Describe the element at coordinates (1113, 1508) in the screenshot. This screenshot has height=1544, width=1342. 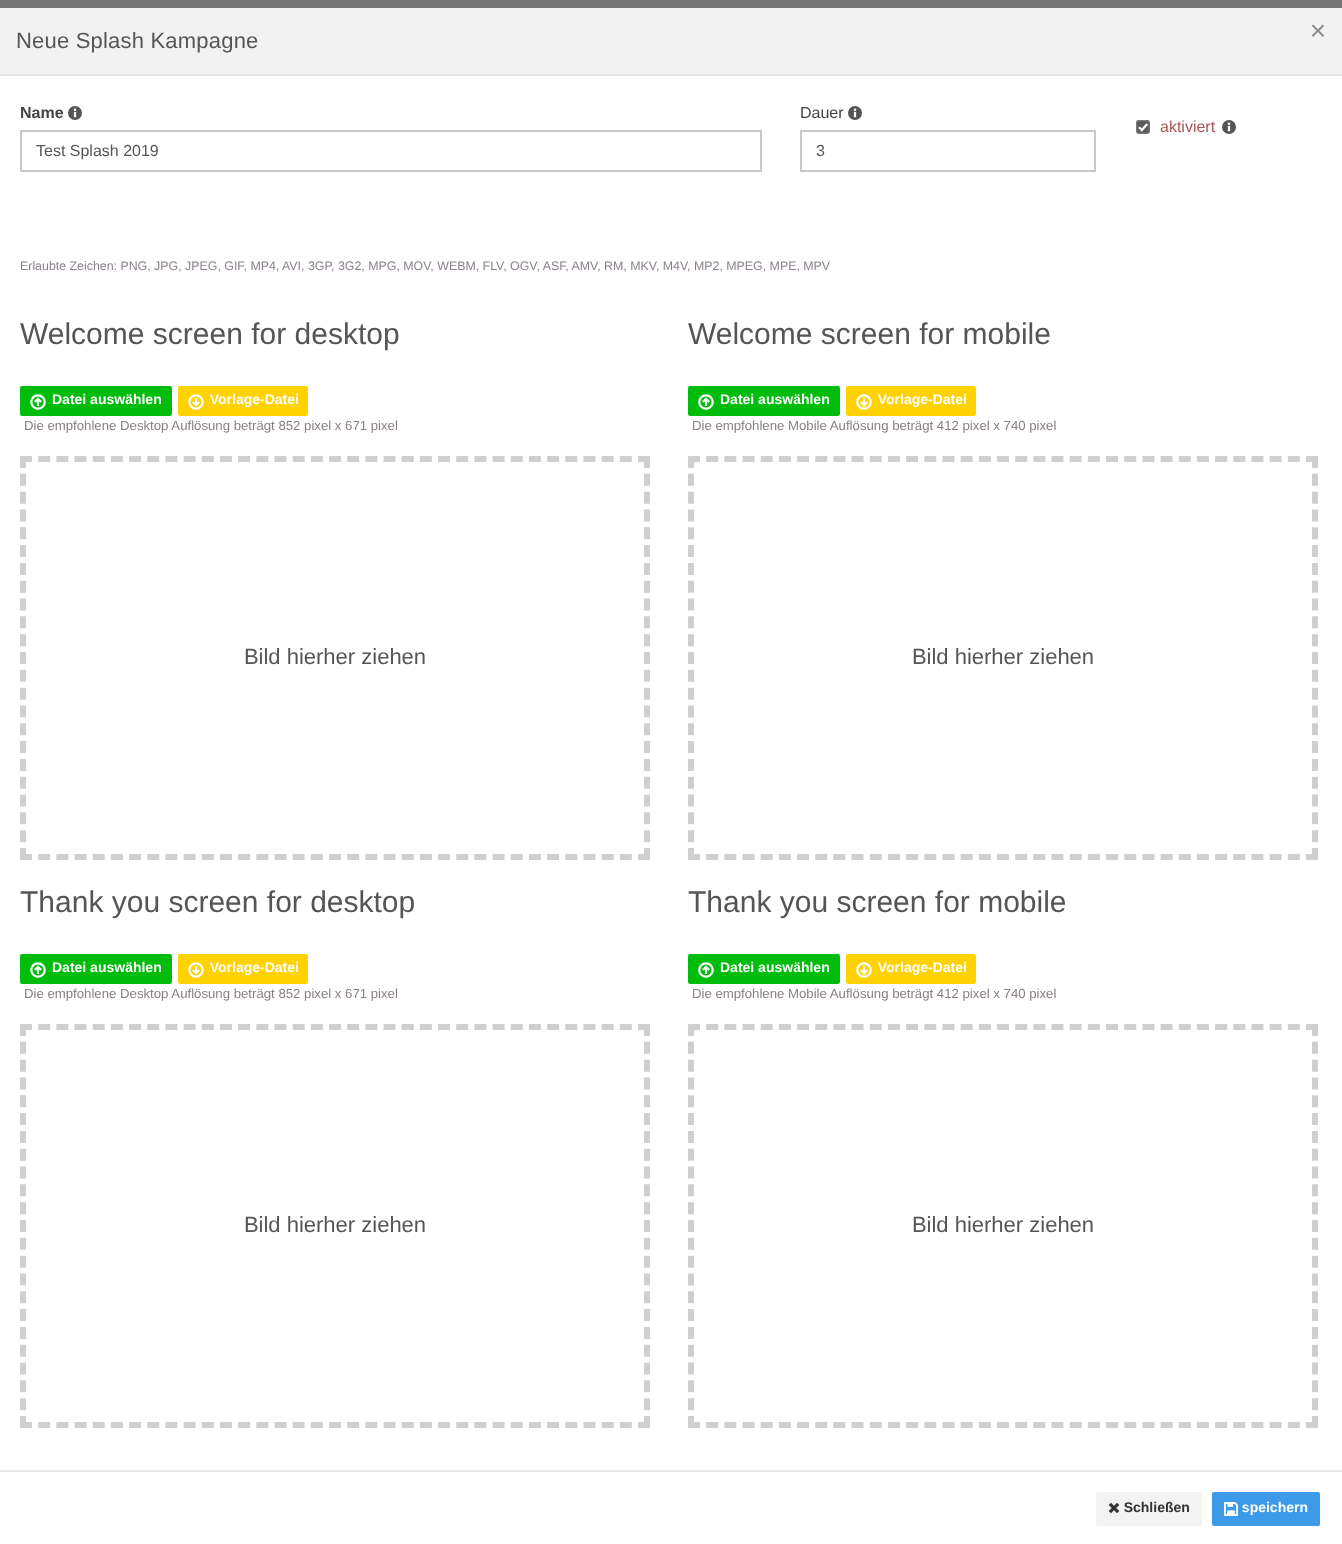
I see `close-icon` at that location.